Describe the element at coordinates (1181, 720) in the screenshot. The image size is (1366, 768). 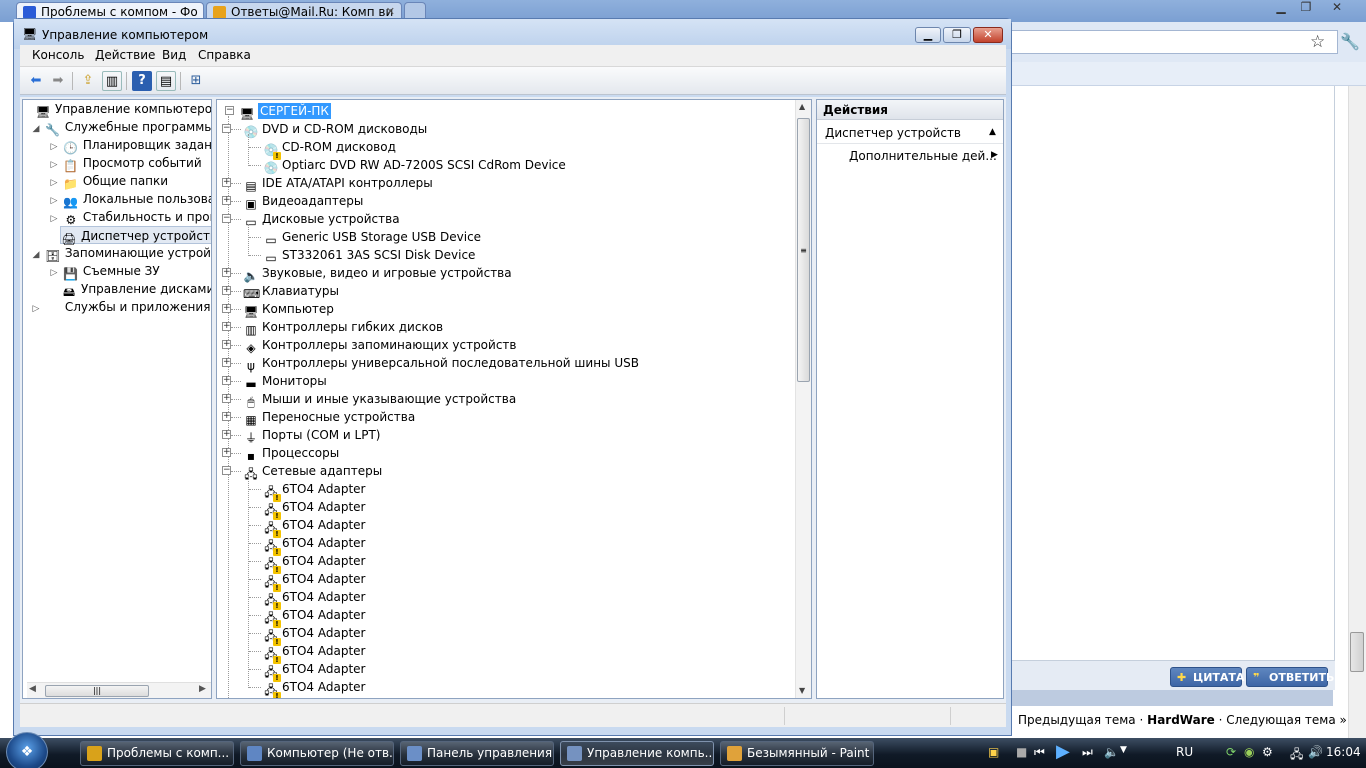
I see `current-forum-link: HardWare` at that location.